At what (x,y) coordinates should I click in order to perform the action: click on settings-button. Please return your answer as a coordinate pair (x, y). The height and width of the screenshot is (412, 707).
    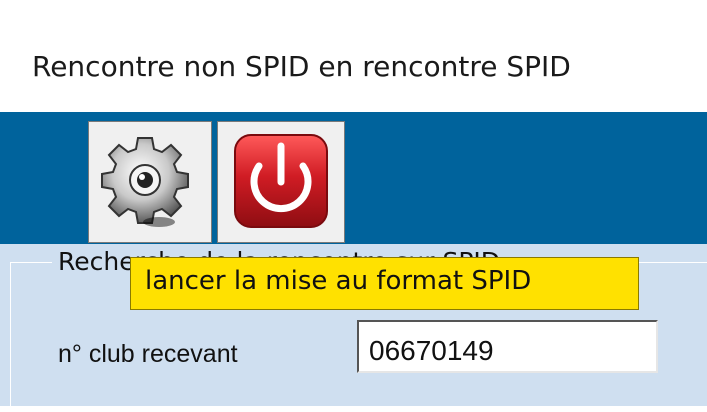
    Looking at the image, I should click on (150, 182).